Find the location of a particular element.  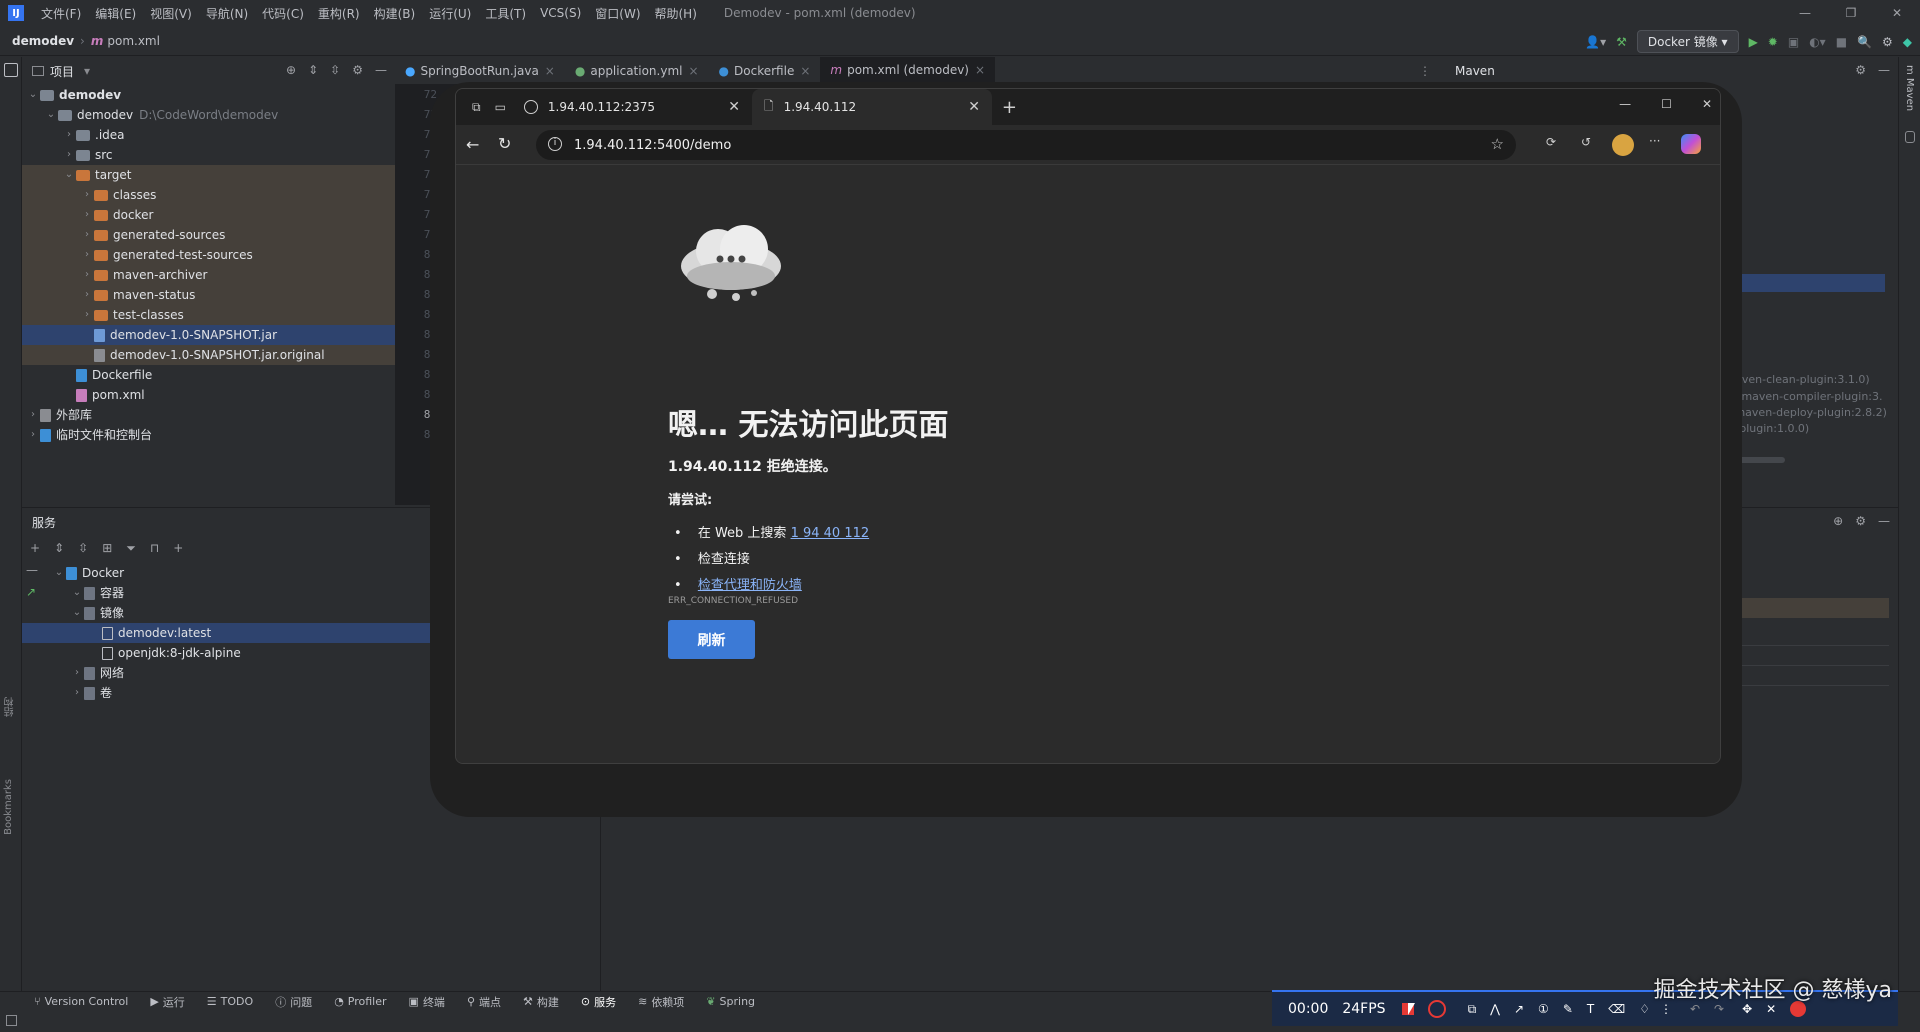

services-tree-item: ⌄ Docker is located at coordinates (237, 573).